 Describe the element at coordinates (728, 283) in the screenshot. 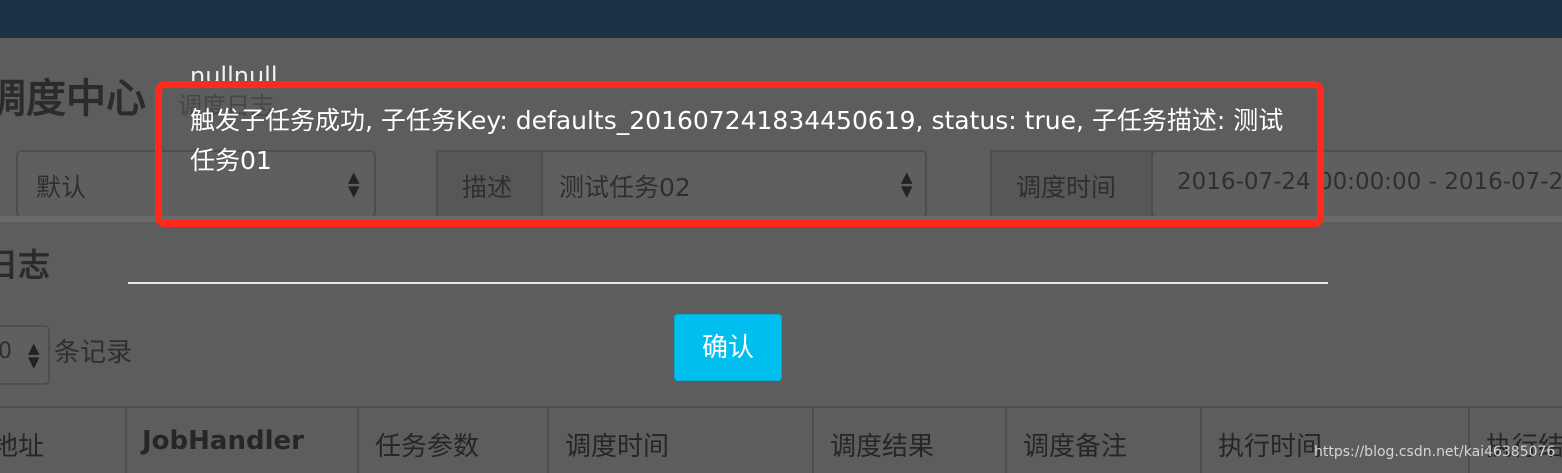

I see `modal-divider` at that location.